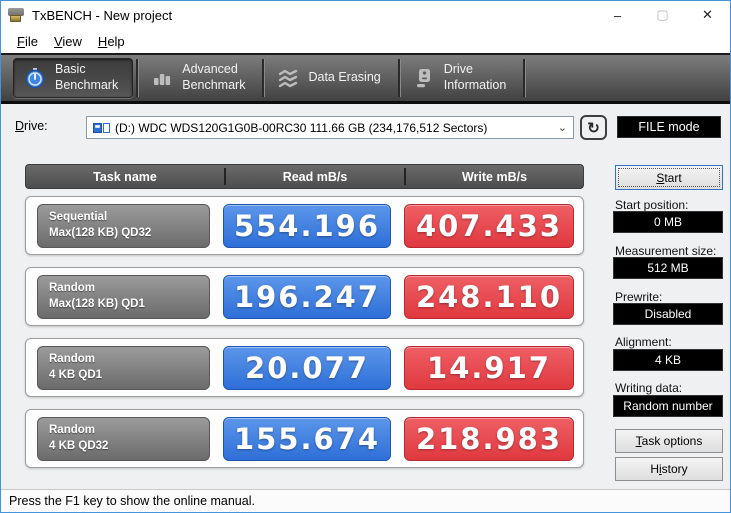  What do you see at coordinates (668, 314) in the screenshot?
I see `prewrite-value: Disabled` at bounding box center [668, 314].